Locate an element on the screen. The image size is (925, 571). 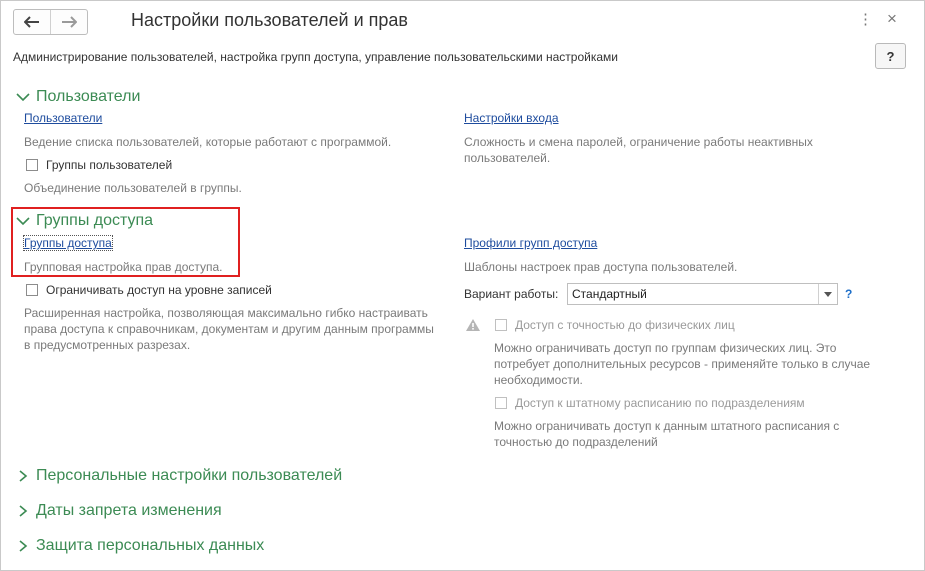
mode-select: Стандартный is located at coordinates (702, 294).